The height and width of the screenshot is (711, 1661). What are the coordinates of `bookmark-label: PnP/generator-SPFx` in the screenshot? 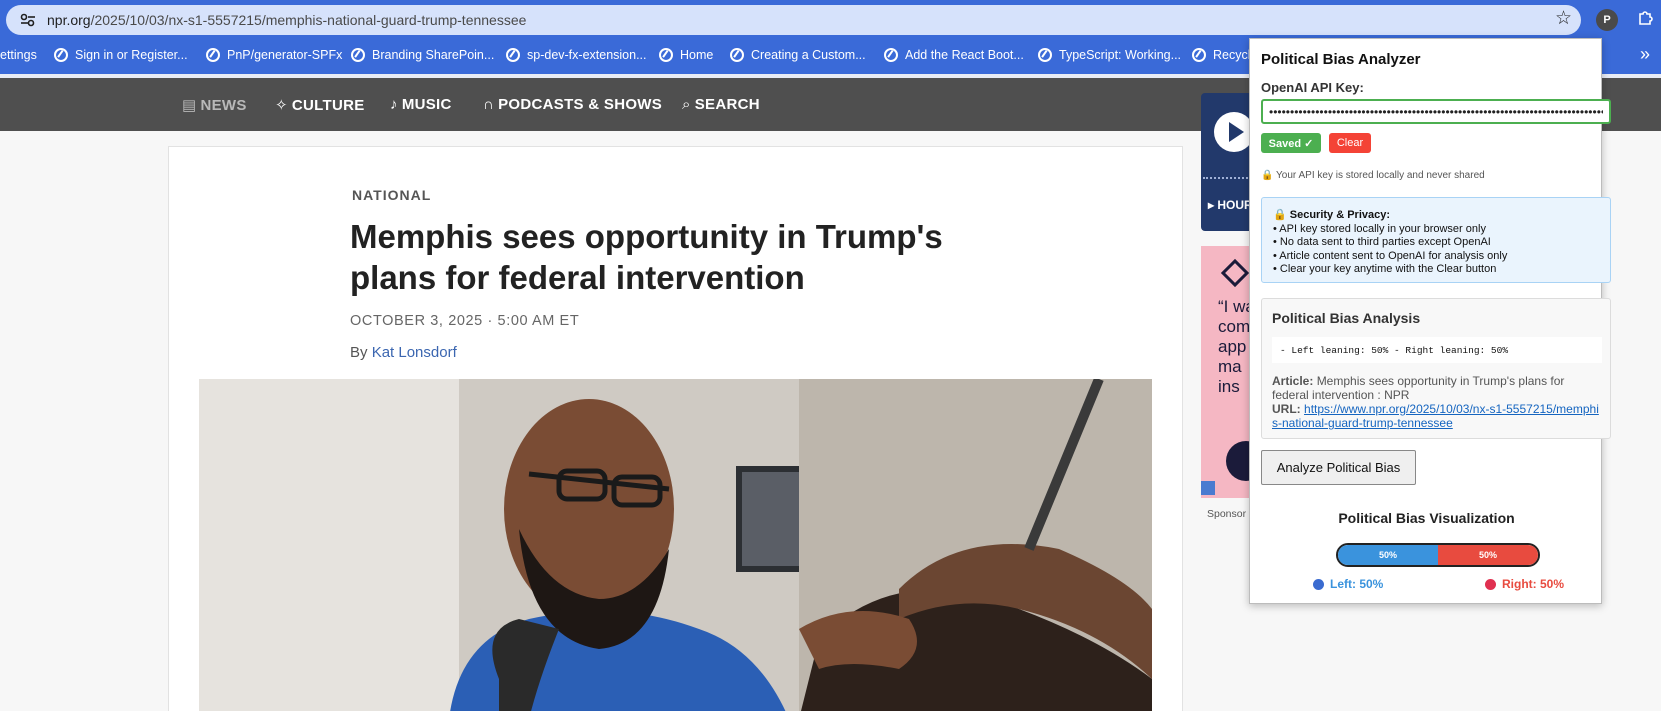 It's located at (285, 55).